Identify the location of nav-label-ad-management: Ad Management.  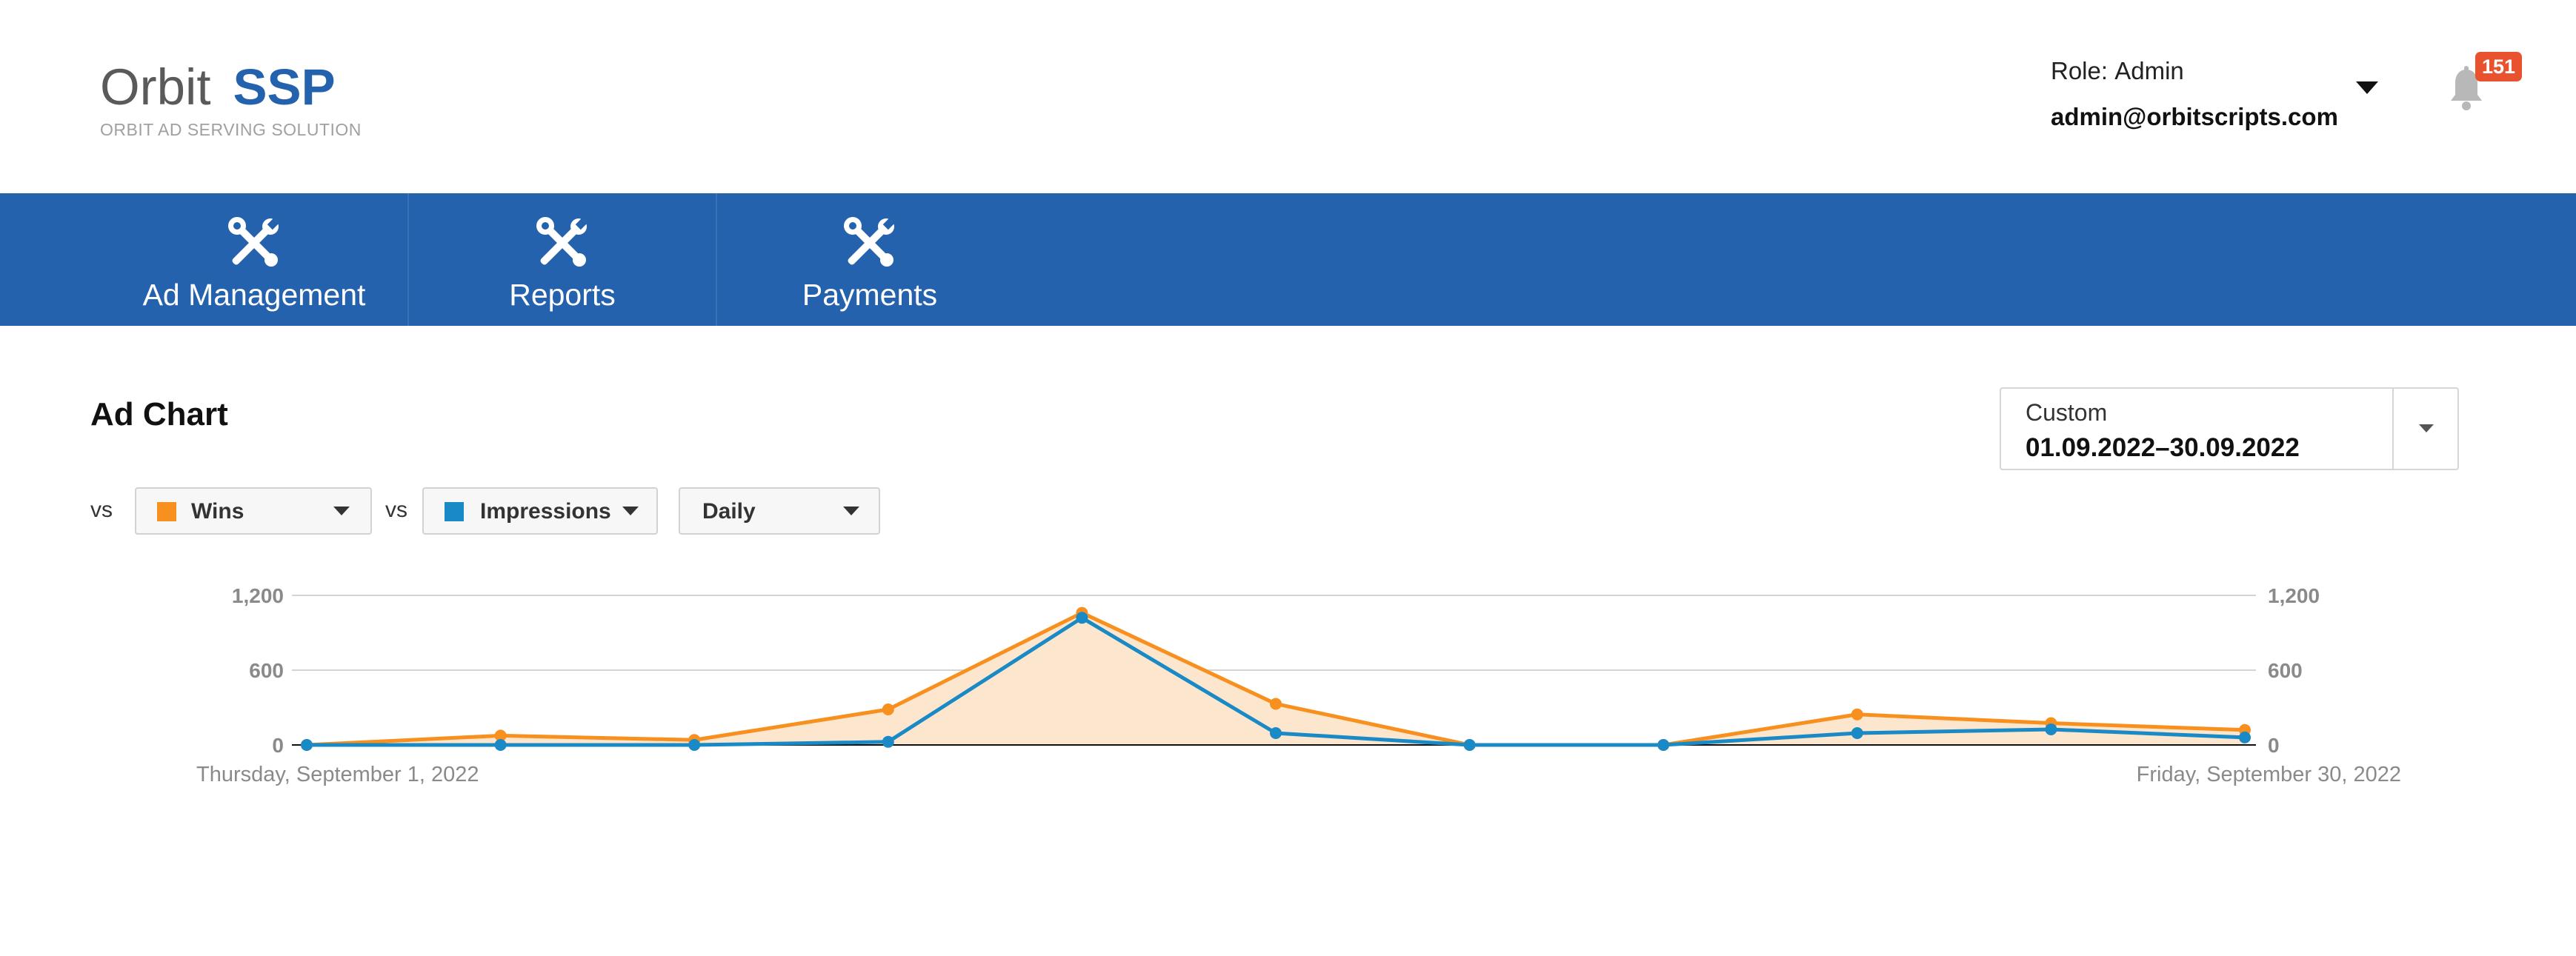
(254, 295).